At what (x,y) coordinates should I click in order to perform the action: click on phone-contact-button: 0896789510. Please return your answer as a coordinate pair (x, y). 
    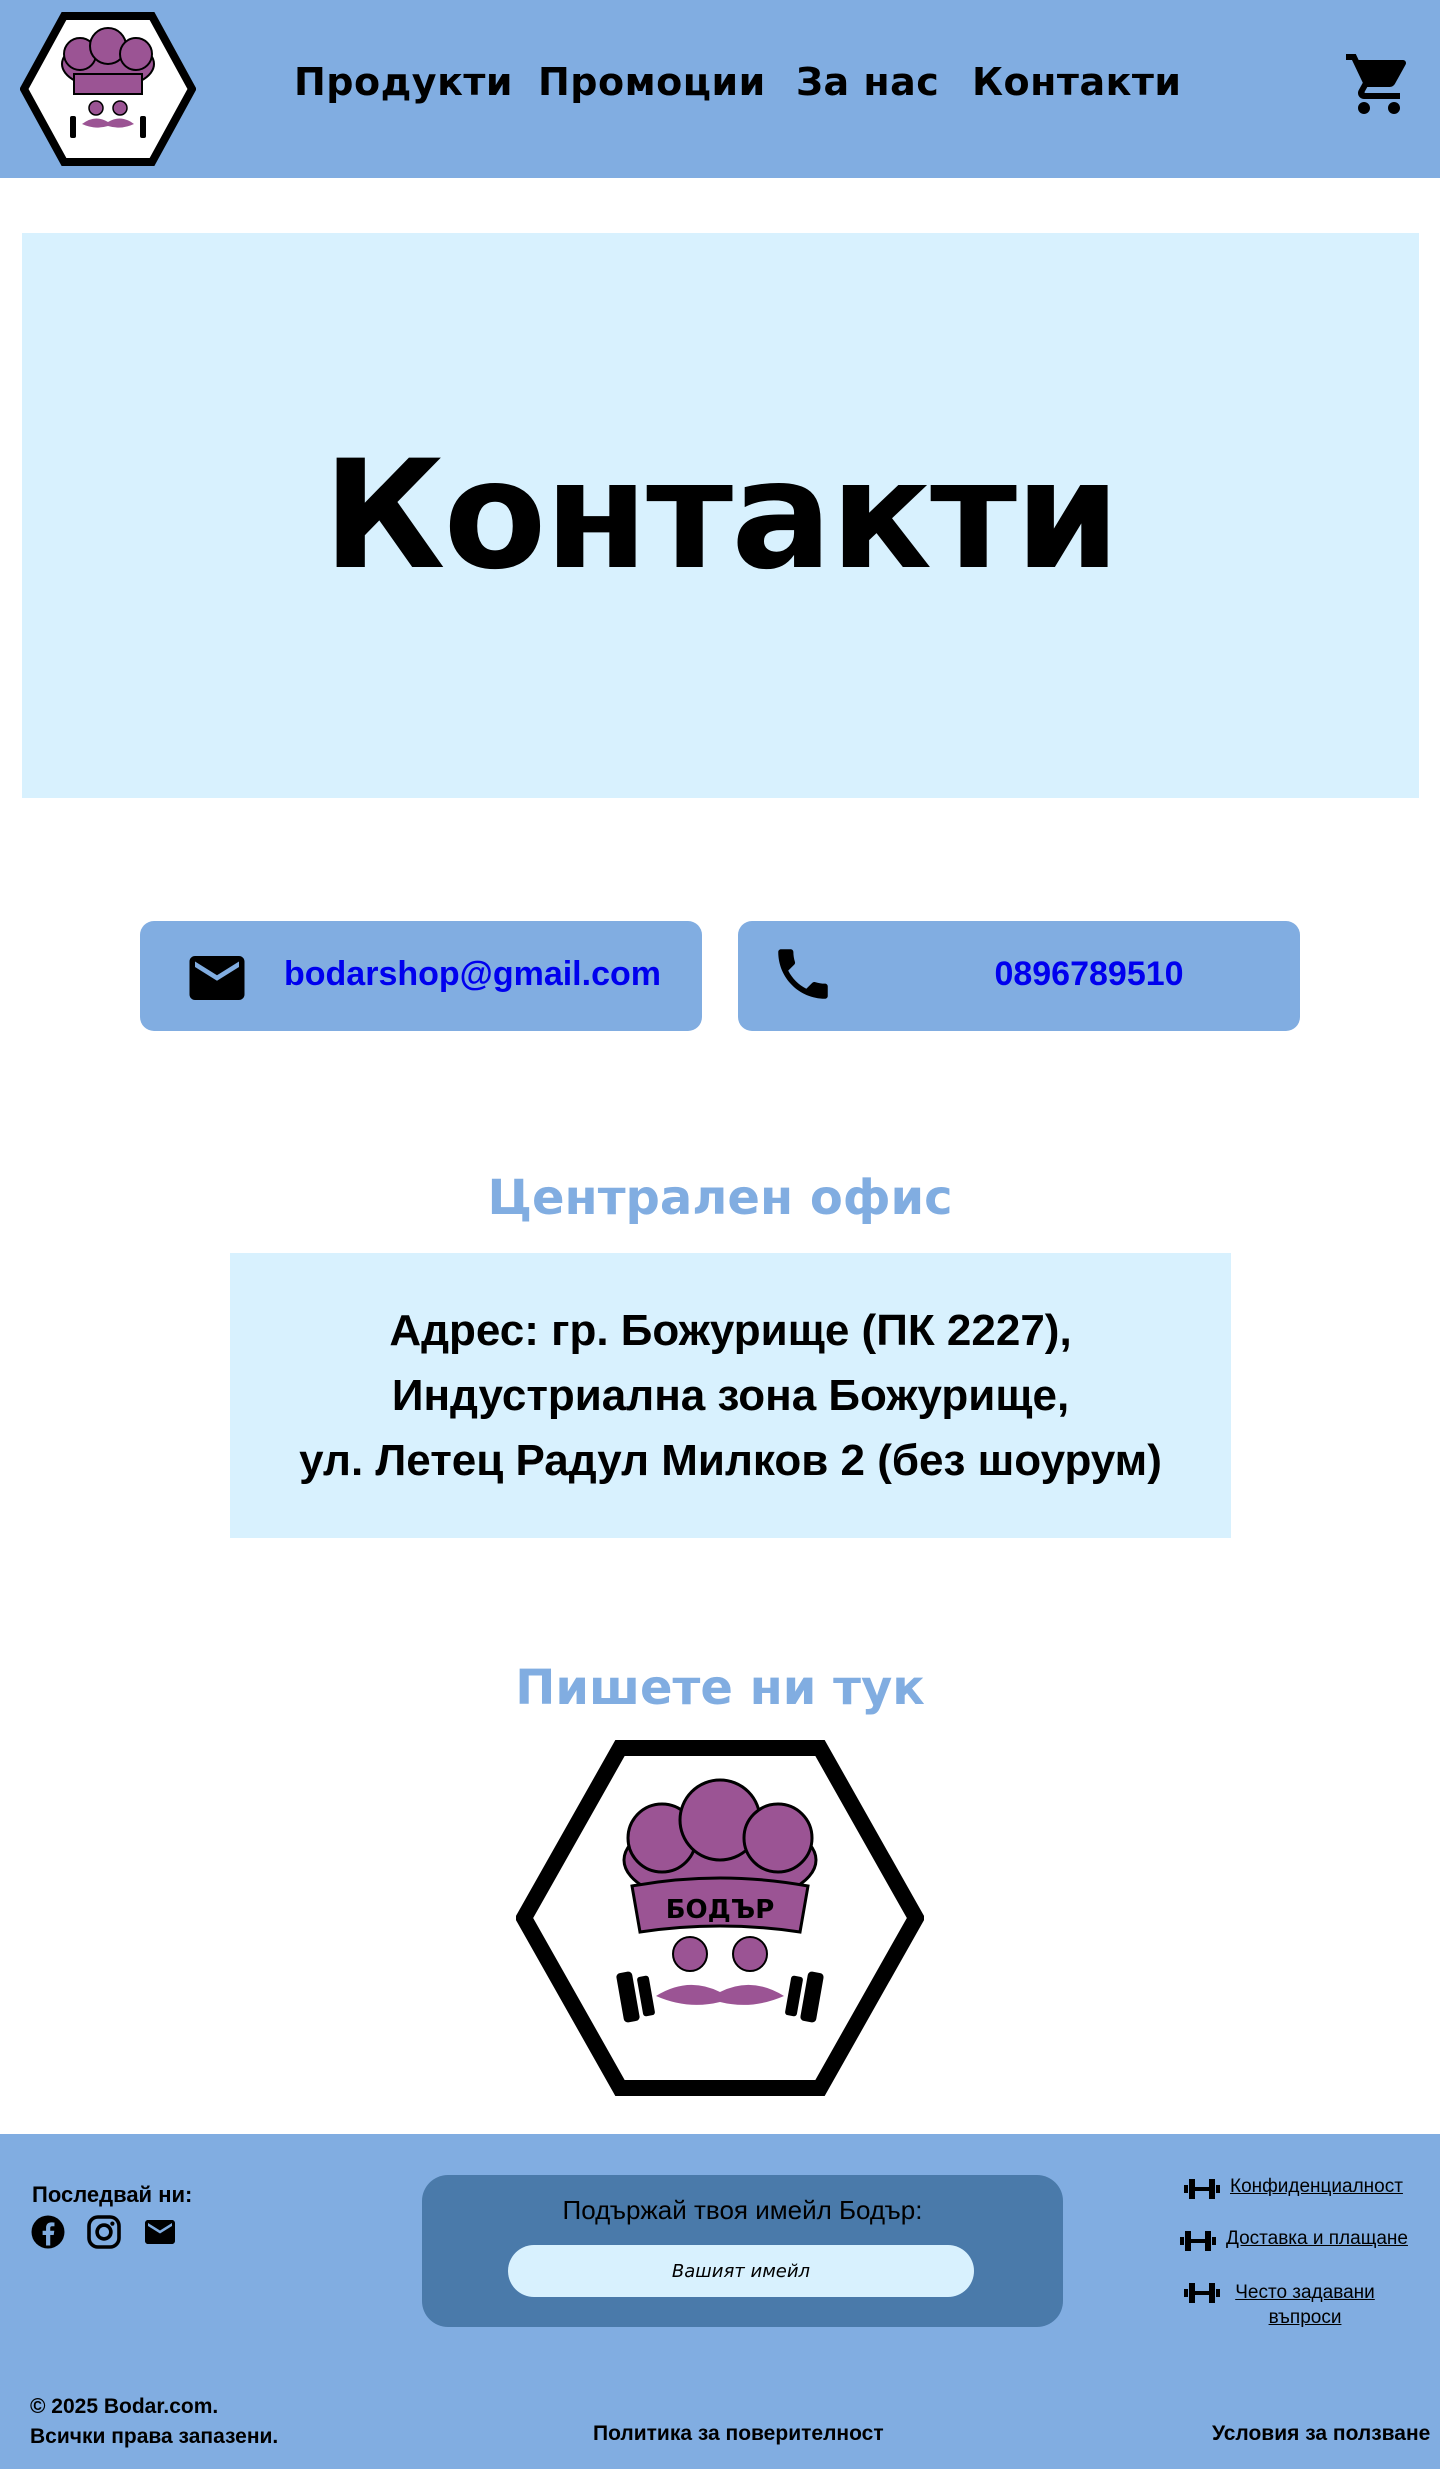
    Looking at the image, I should click on (1019, 976).